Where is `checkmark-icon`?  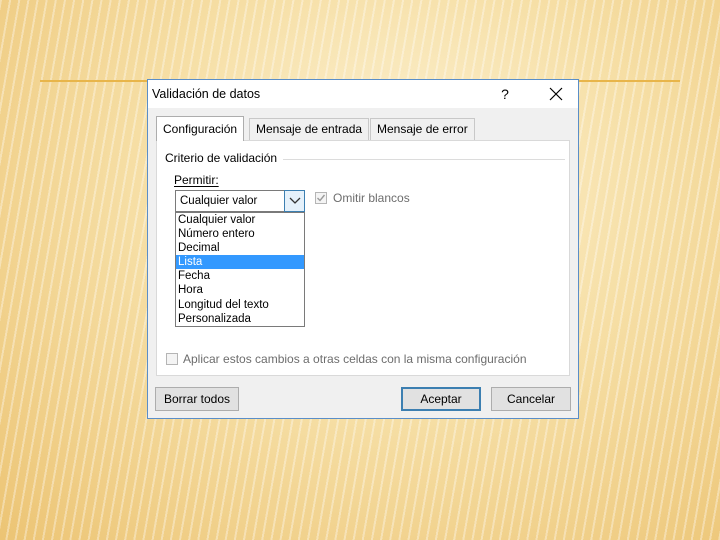 checkmark-icon is located at coordinates (321, 198).